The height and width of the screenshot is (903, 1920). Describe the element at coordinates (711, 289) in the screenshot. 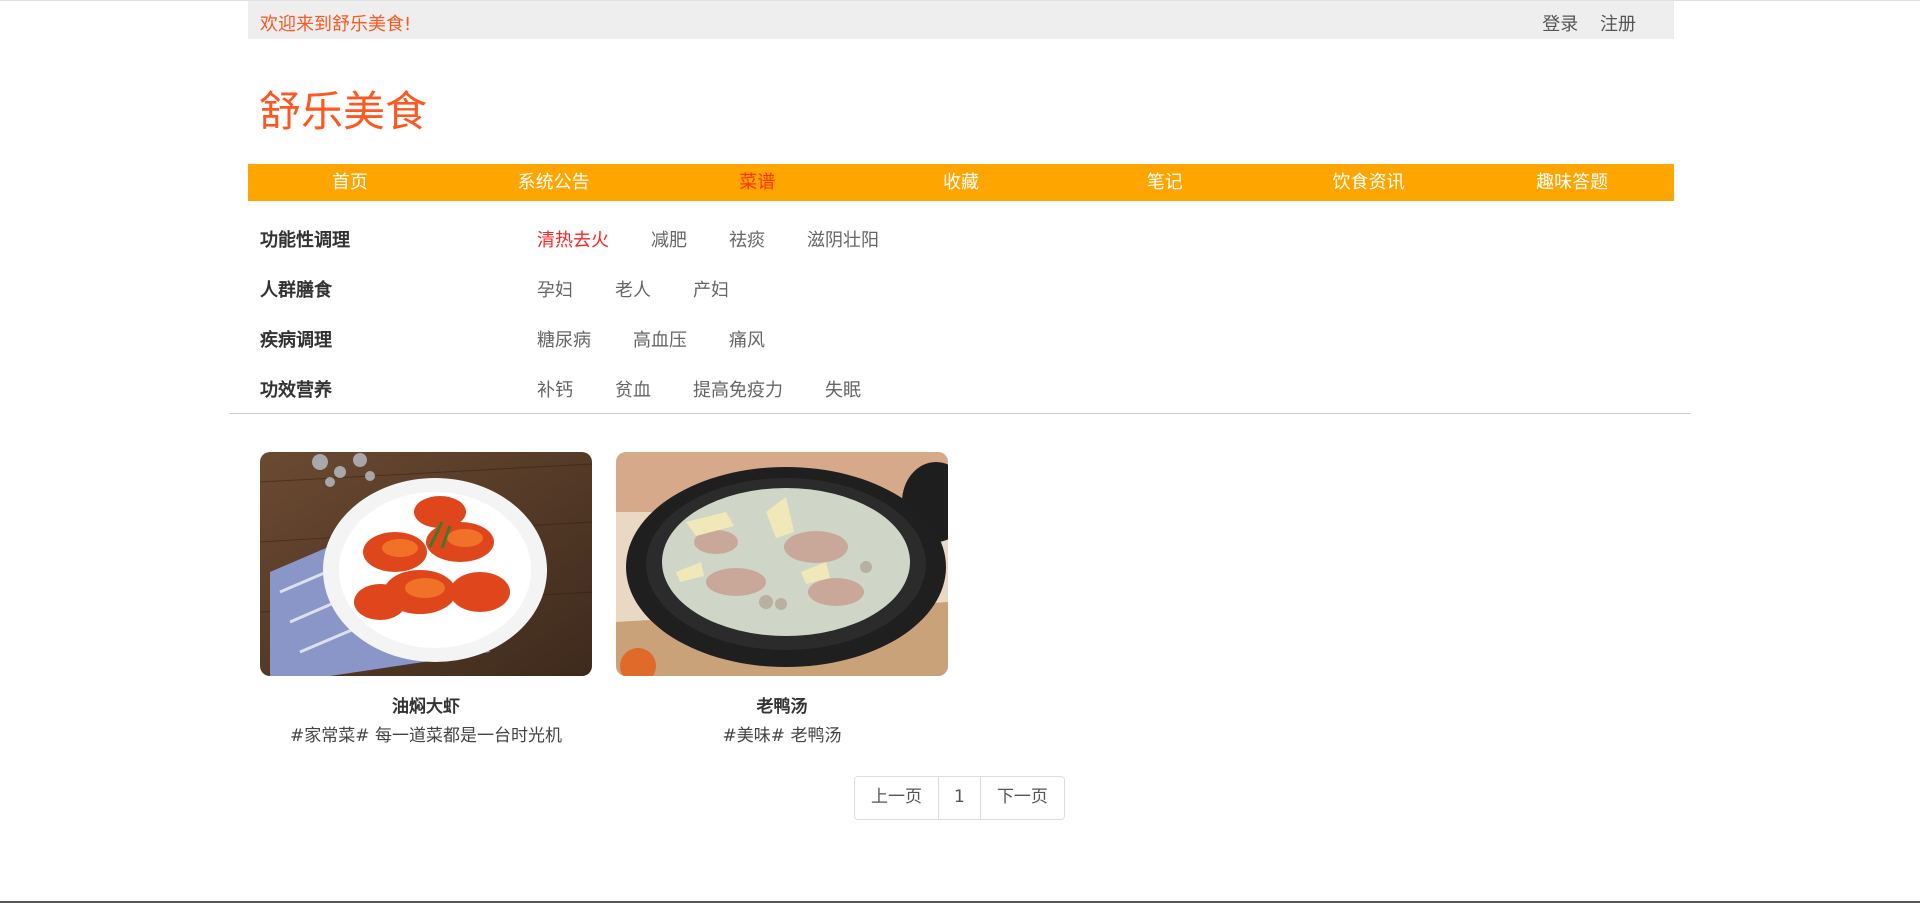

I see `filter-tag: 产妇` at that location.